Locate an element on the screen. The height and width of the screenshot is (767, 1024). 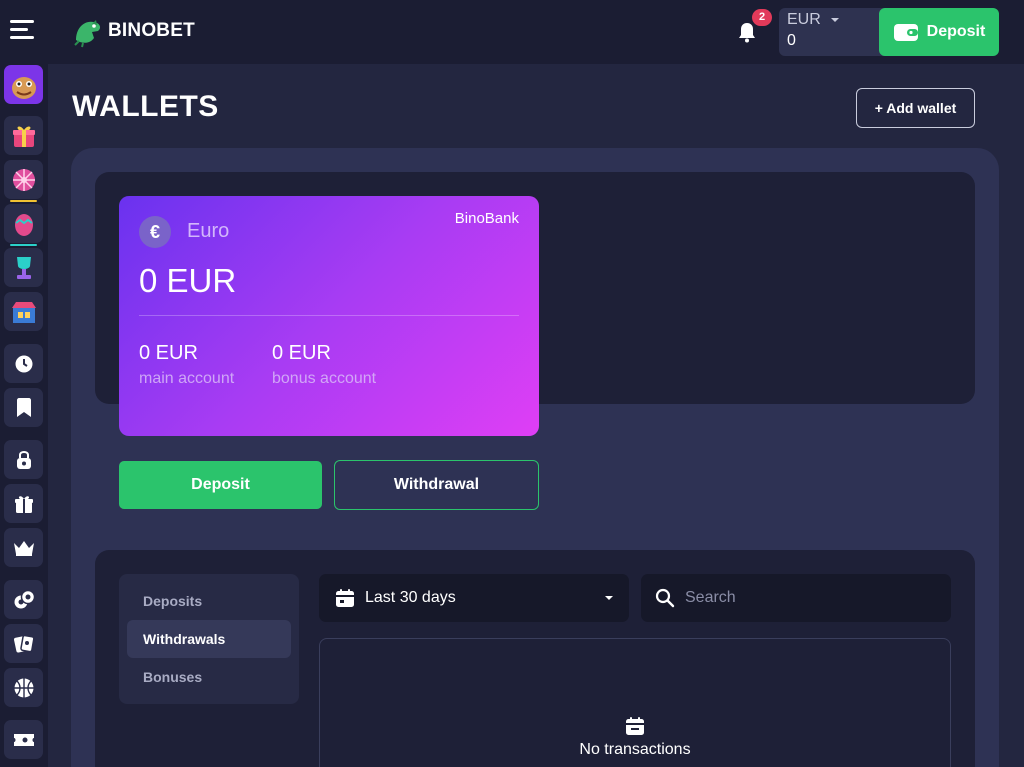
card-divider is located at coordinates (329, 315).